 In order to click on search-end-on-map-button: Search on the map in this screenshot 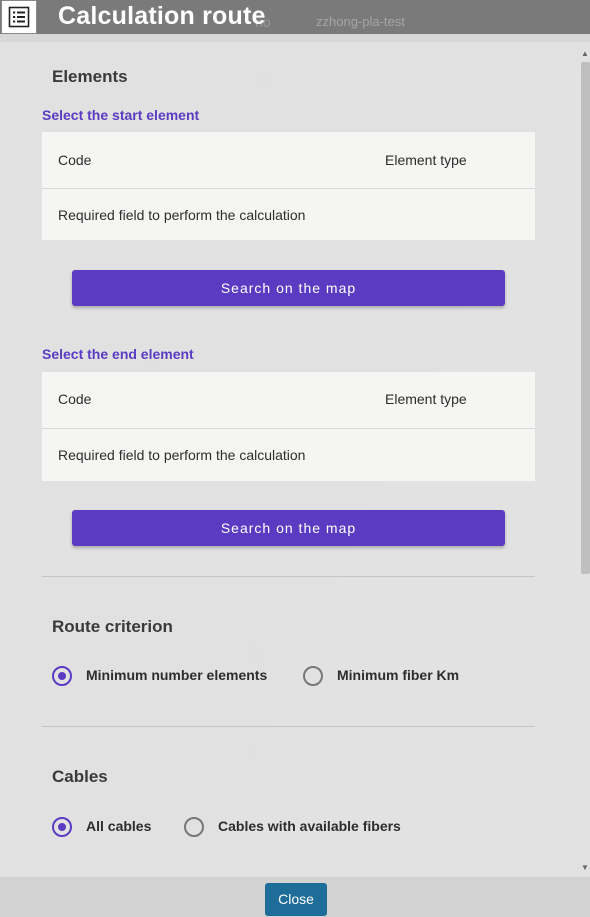, I will do `click(288, 528)`.